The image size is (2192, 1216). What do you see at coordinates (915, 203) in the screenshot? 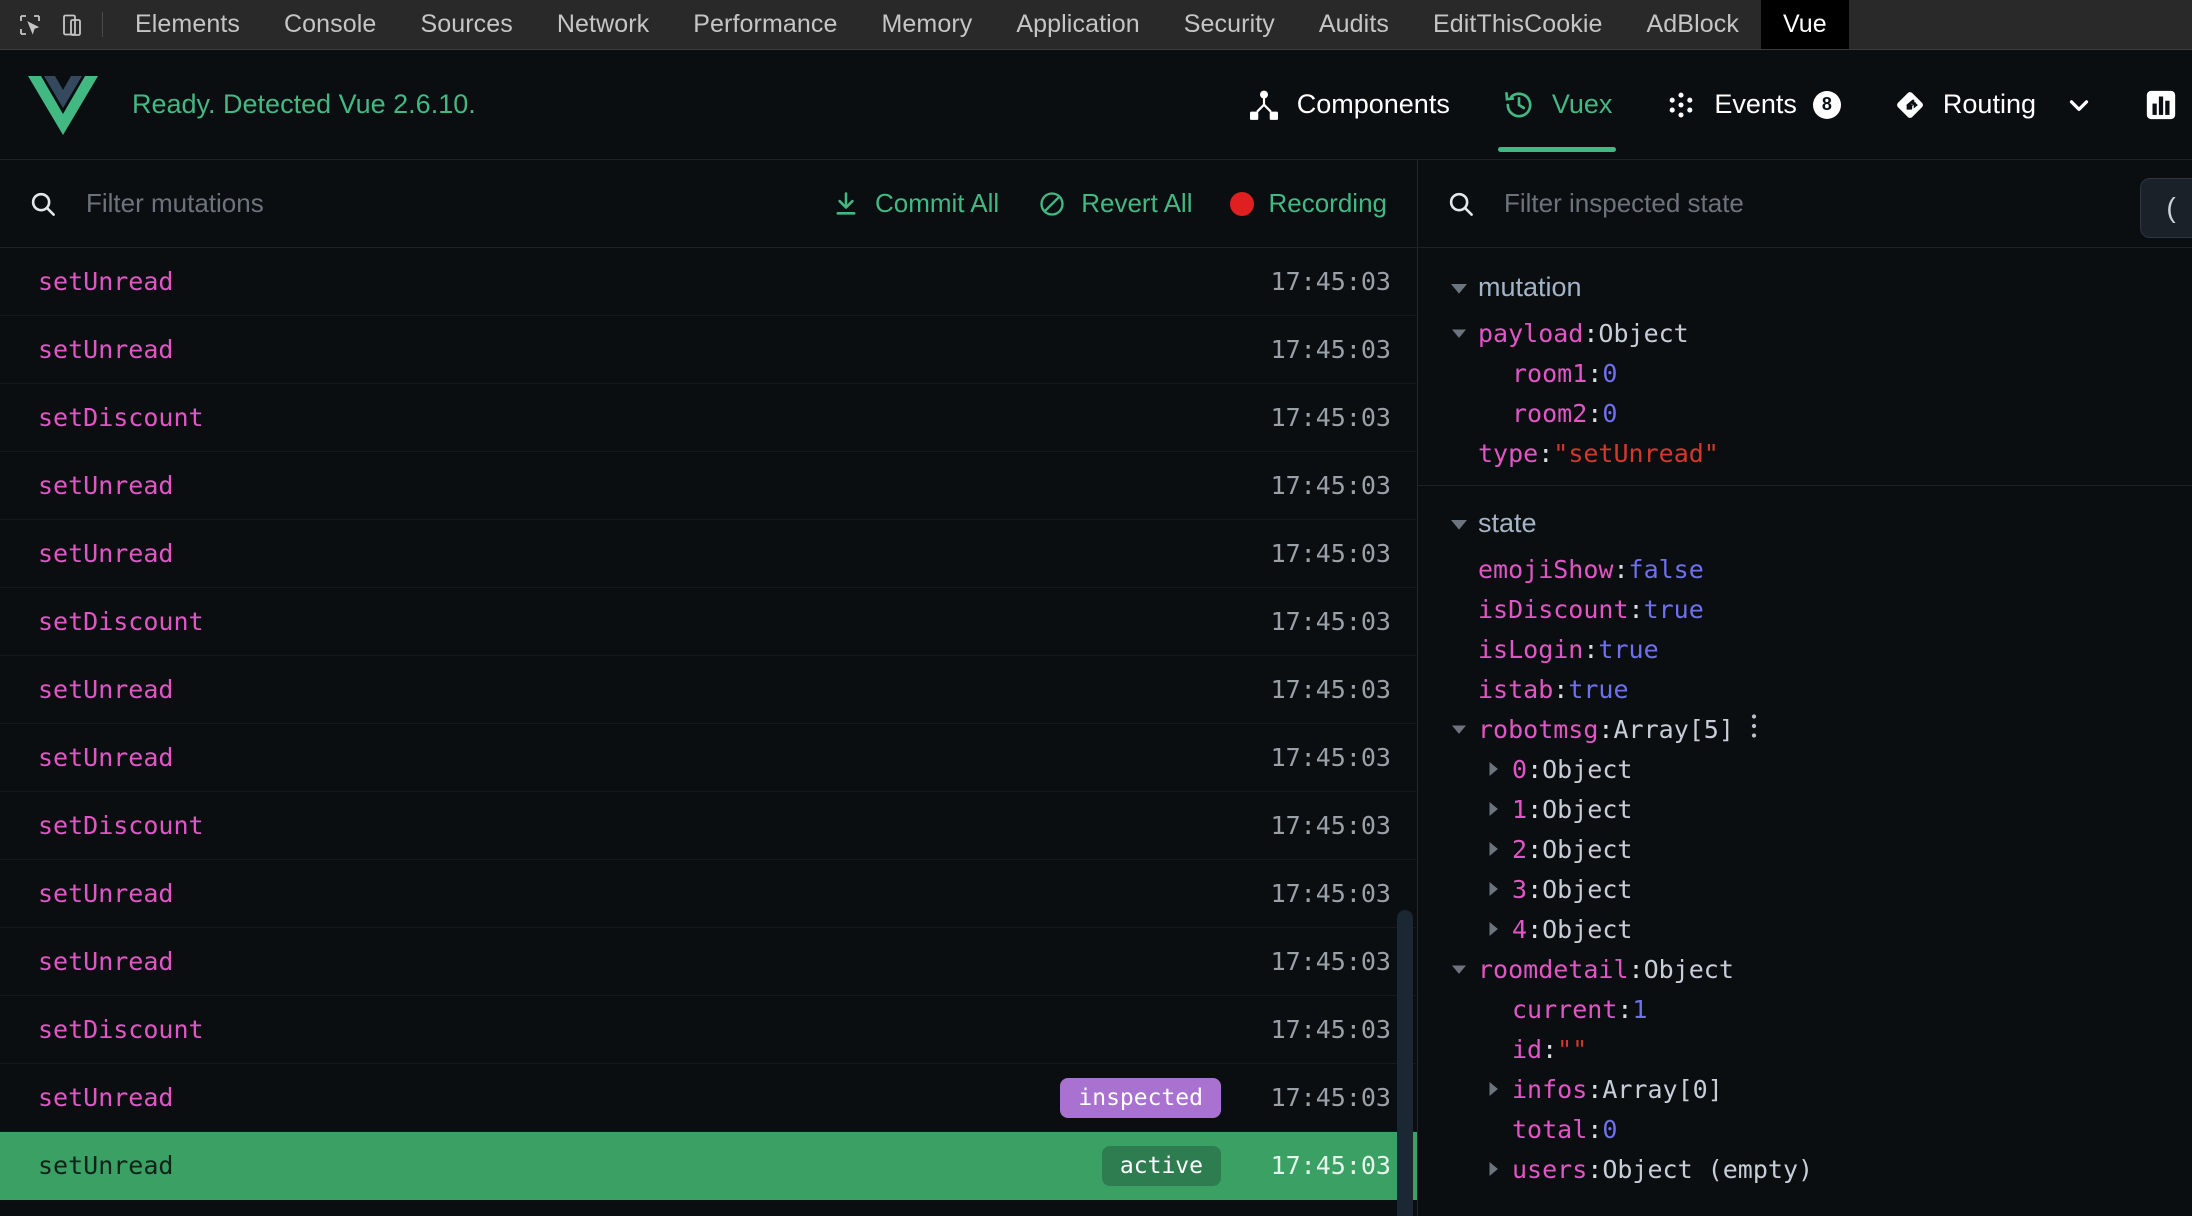
I see `commit-all-button: Commit All` at bounding box center [915, 203].